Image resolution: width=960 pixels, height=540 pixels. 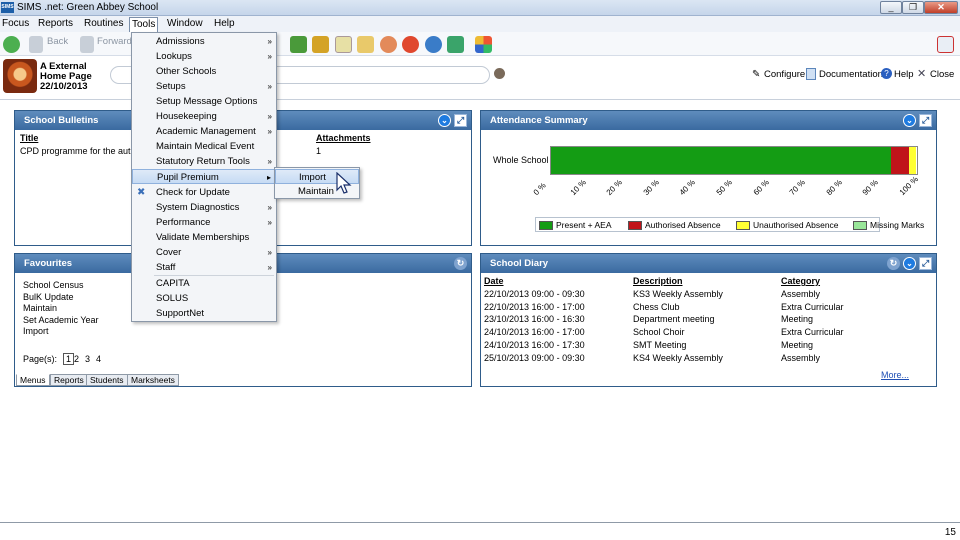 I want to click on help-link: Help, so click(x=904, y=74).